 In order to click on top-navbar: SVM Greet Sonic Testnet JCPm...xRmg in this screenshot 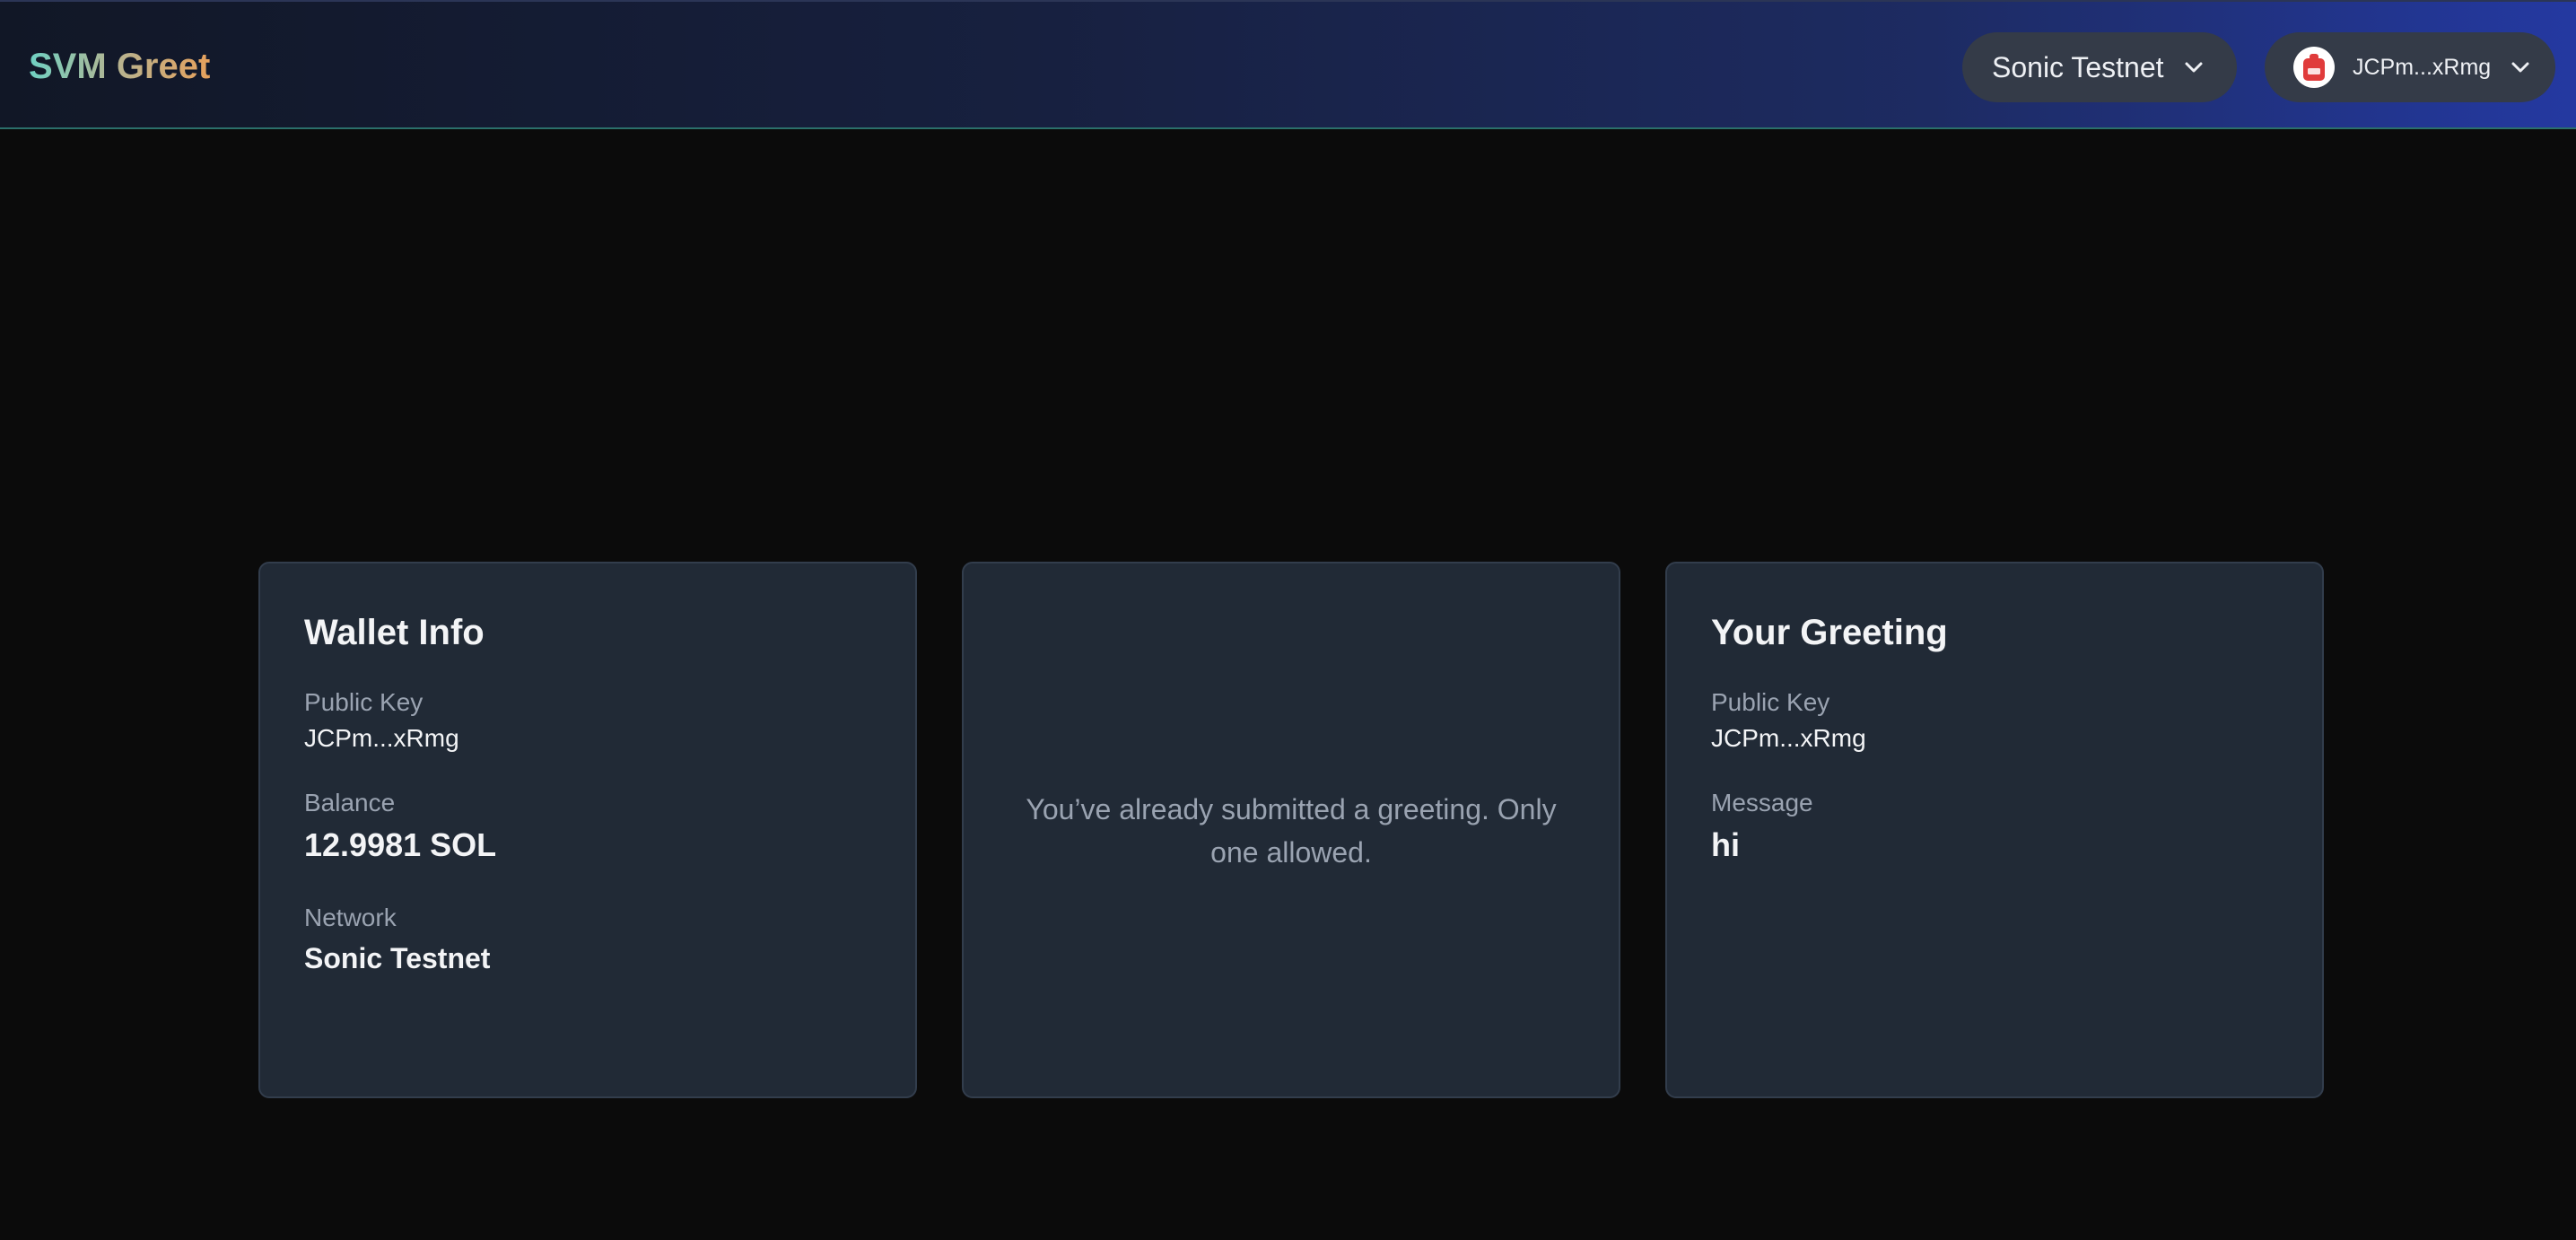, I will do `click(1288, 64)`.